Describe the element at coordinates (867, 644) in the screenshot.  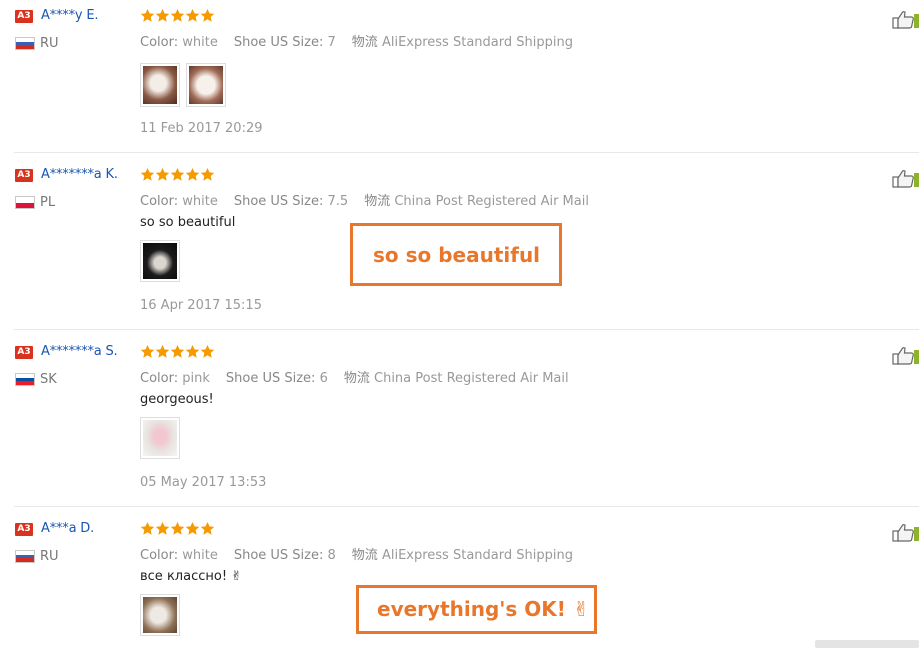
I see `horizontal-scrollbar` at that location.